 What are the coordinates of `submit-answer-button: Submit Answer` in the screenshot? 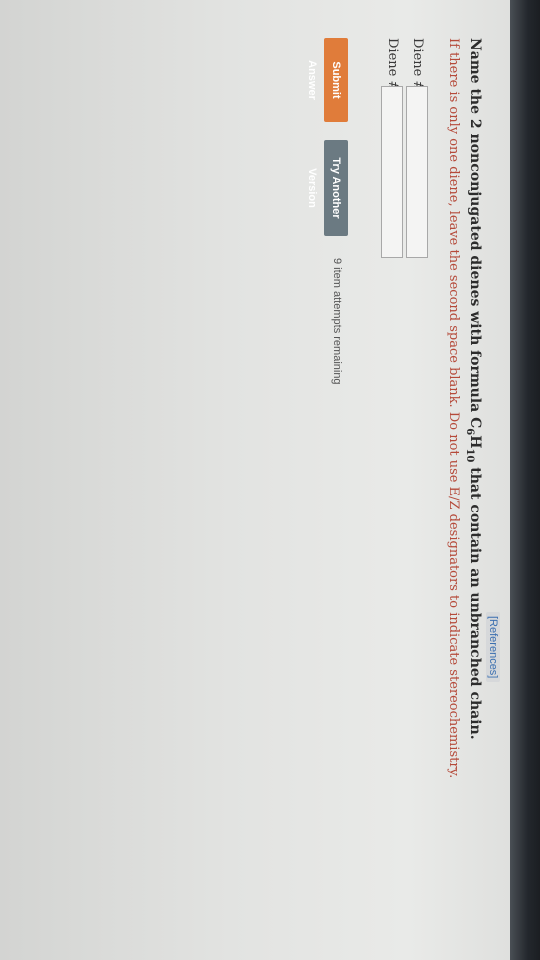 It's located at (327, 80).